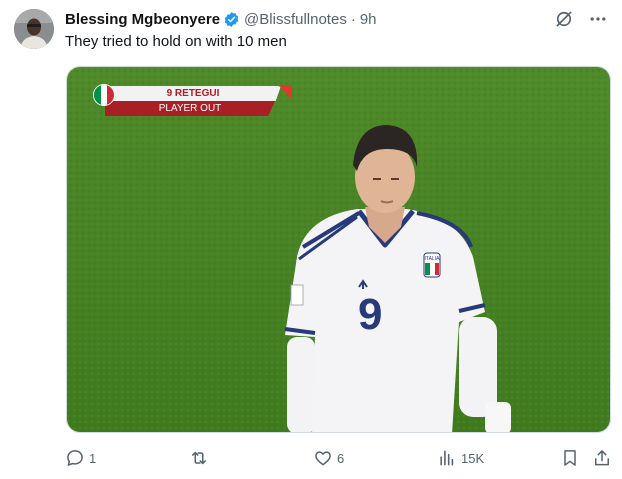  Describe the element at coordinates (460, 458) in the screenshot. I see `views-button: 15K` at that location.